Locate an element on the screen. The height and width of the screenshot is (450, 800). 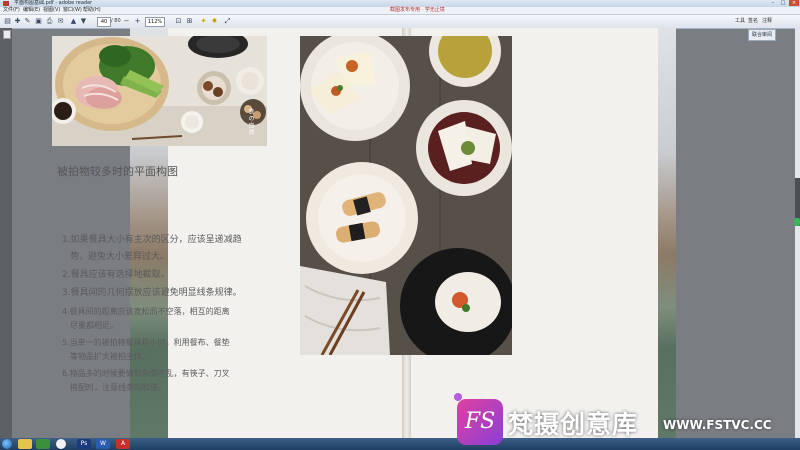
highlight-icon: ✦ is located at coordinates (203, 21).